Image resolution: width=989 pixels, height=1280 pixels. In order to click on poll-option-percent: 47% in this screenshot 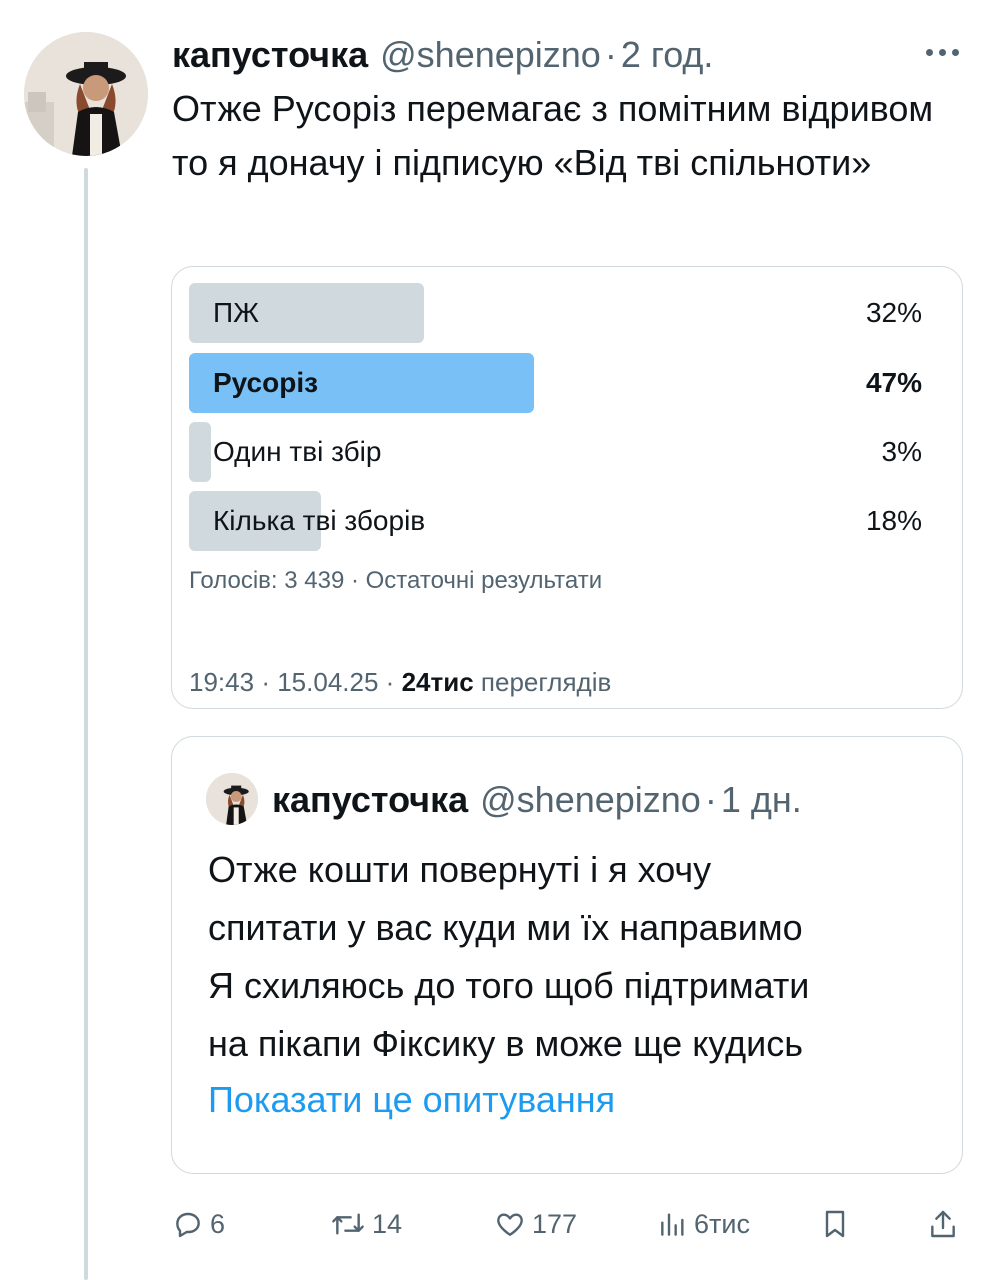, I will do `click(893, 382)`.